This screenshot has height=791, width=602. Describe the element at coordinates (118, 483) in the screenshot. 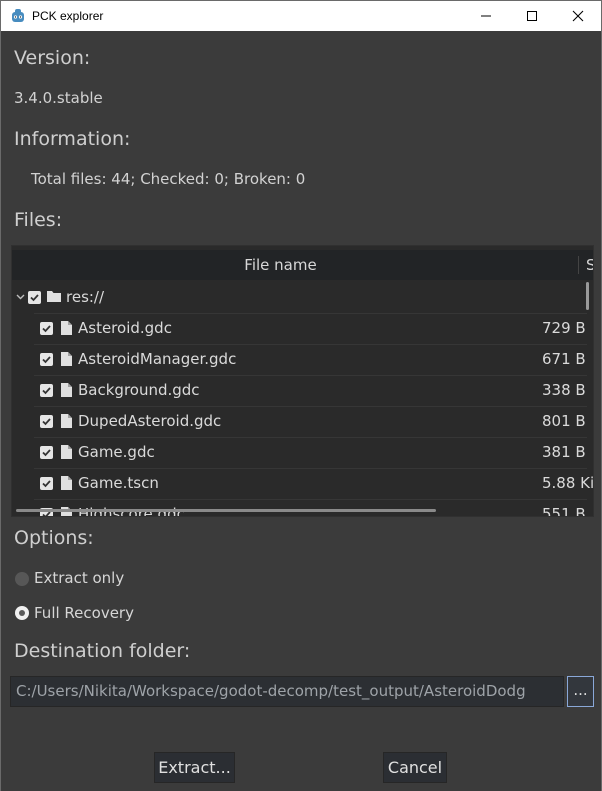

I see `file-name: Game.tscn` at that location.